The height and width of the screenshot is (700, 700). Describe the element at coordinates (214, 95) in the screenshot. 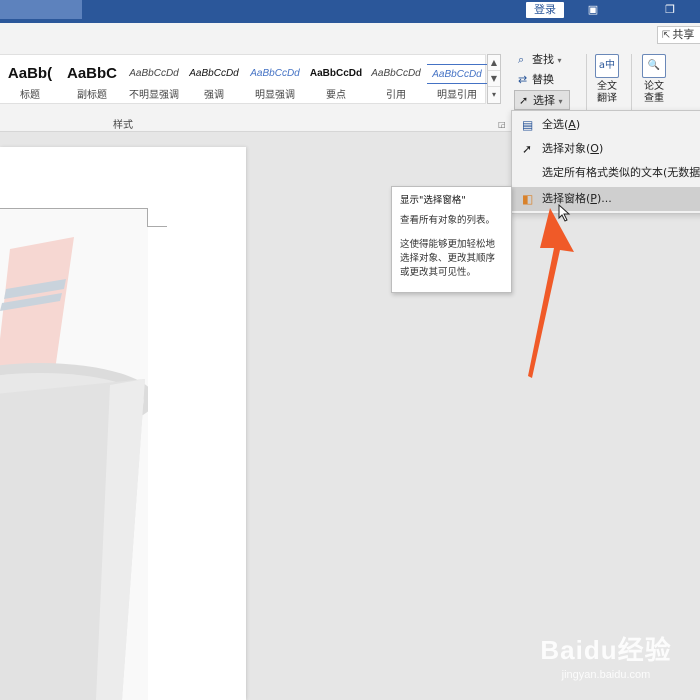

I see `style-label: 强调` at that location.